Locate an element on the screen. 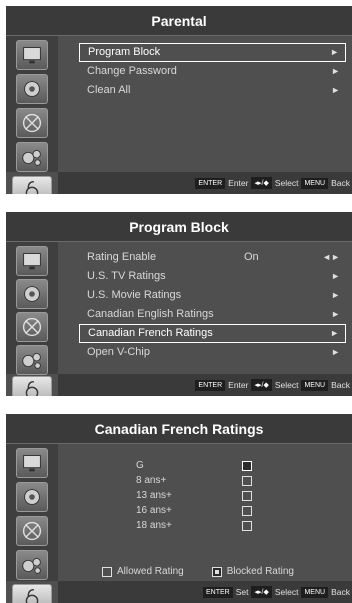 Image resolution: width=352 pixels, height=603 pixels. help-bar: ENTER Set ◂▸/◆ Select MENU Back is located at coordinates (205, 592).